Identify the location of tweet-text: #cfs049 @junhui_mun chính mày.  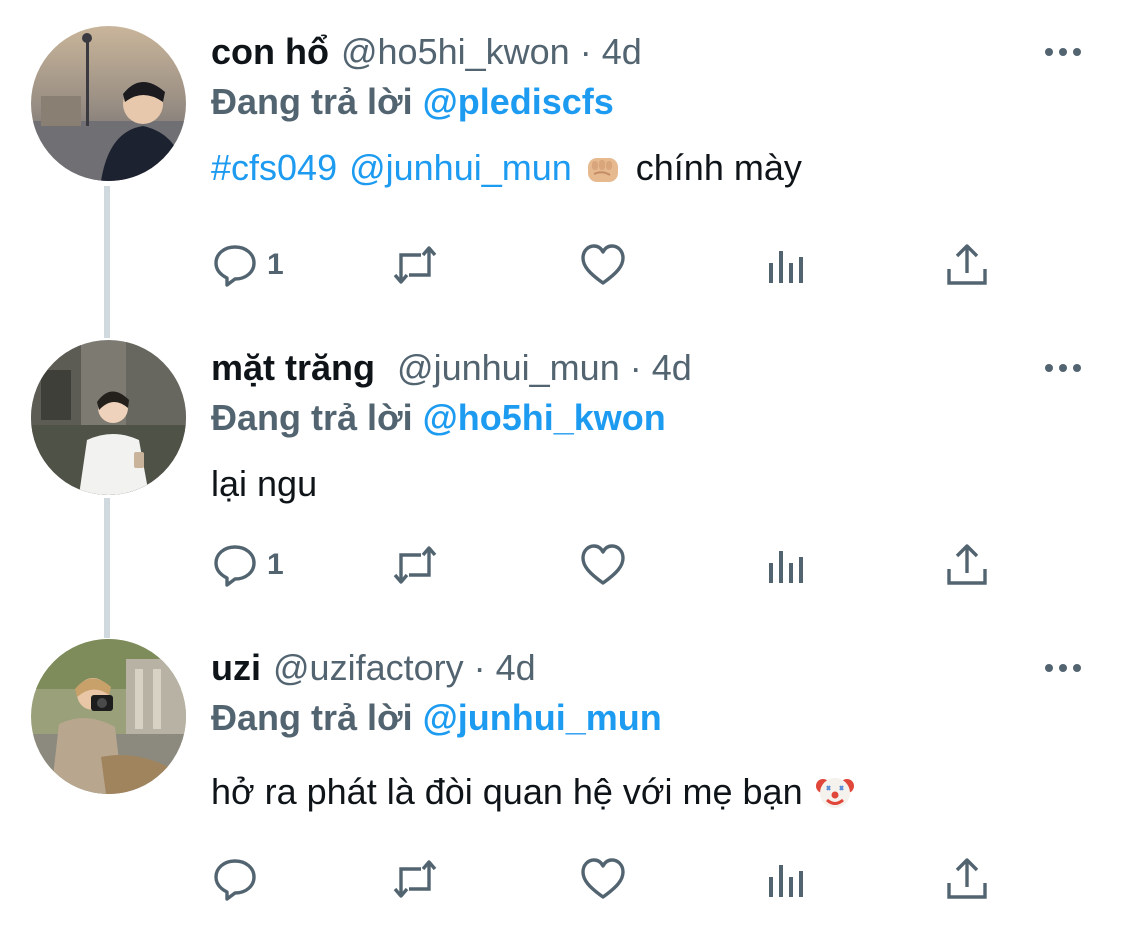
(648, 168).